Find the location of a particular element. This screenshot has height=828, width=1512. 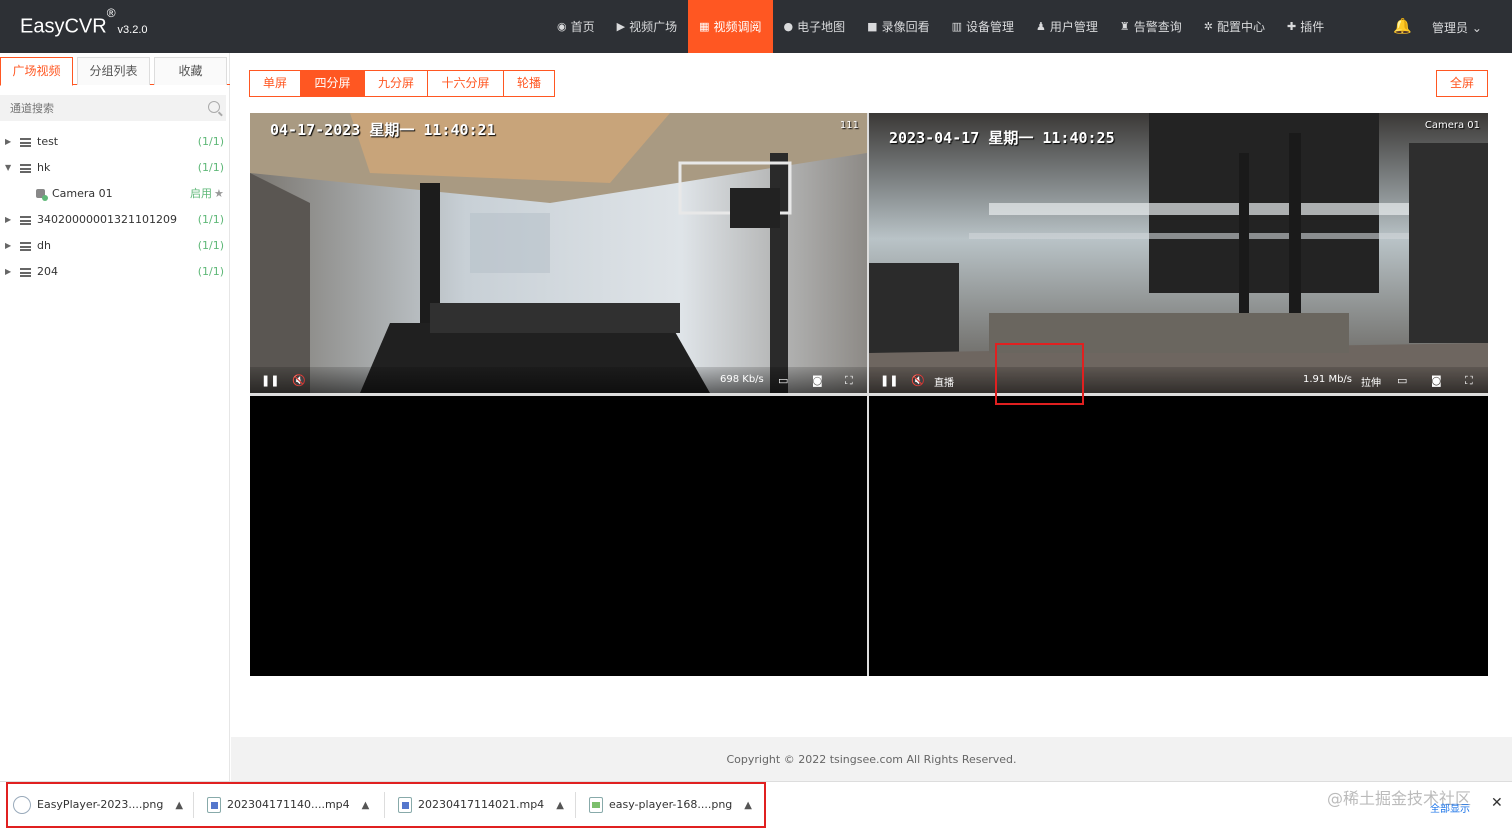

map-pin-icon: ● is located at coordinates (788, 26).